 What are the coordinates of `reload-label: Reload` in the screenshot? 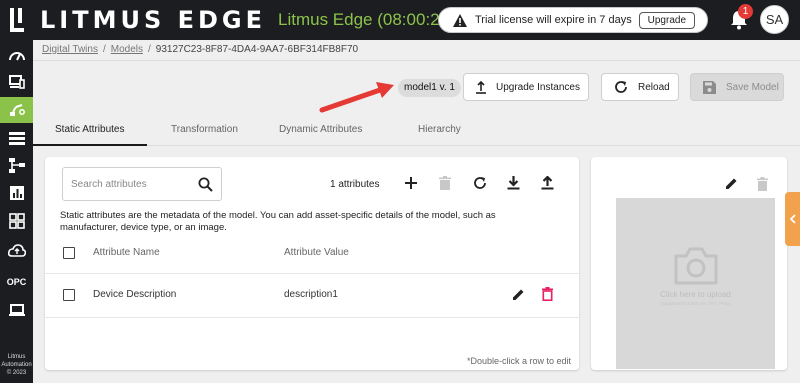 It's located at (654, 87).